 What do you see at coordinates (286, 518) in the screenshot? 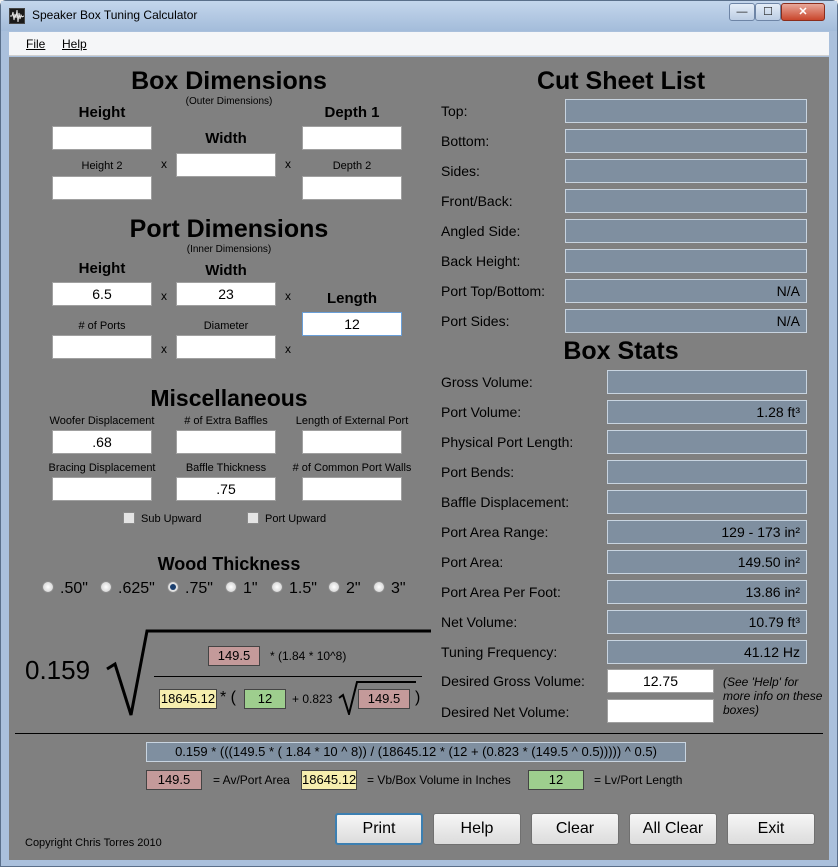
I see `port-upward-checkbox: Port Upward` at bounding box center [286, 518].